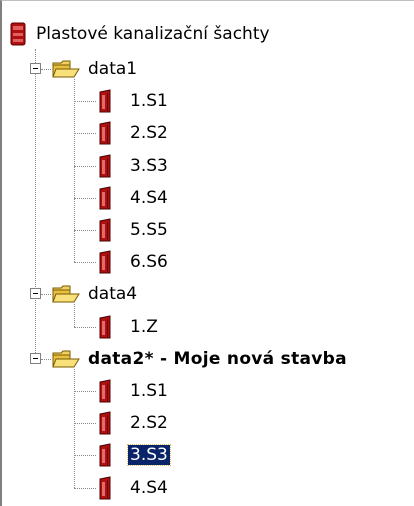 Image resolution: width=414 pixels, height=506 pixels. What do you see at coordinates (153, 34) in the screenshot?
I see `tree-root-label: Plastové kanalizační šachty` at bounding box center [153, 34].